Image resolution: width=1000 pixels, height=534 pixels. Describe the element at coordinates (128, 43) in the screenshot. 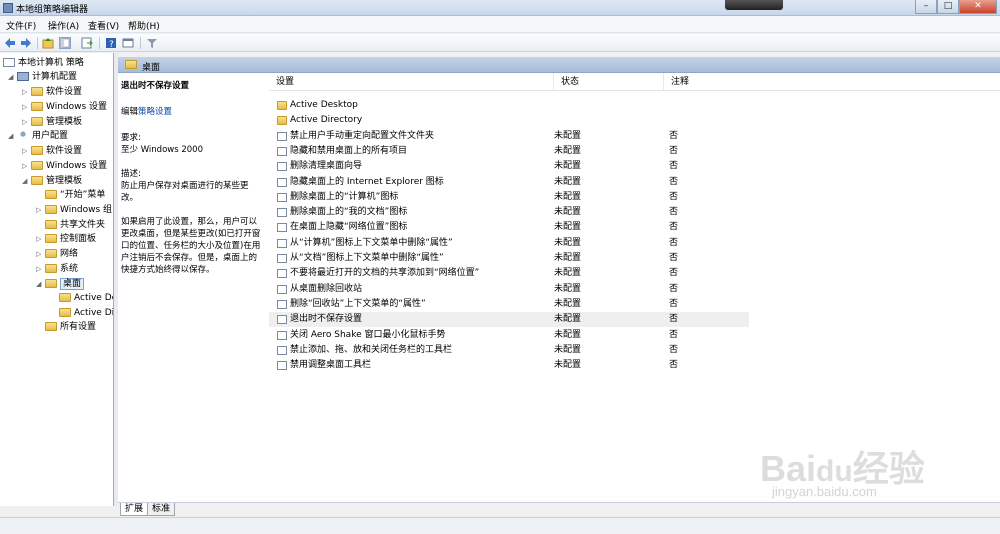

I see `properties-icon` at that location.